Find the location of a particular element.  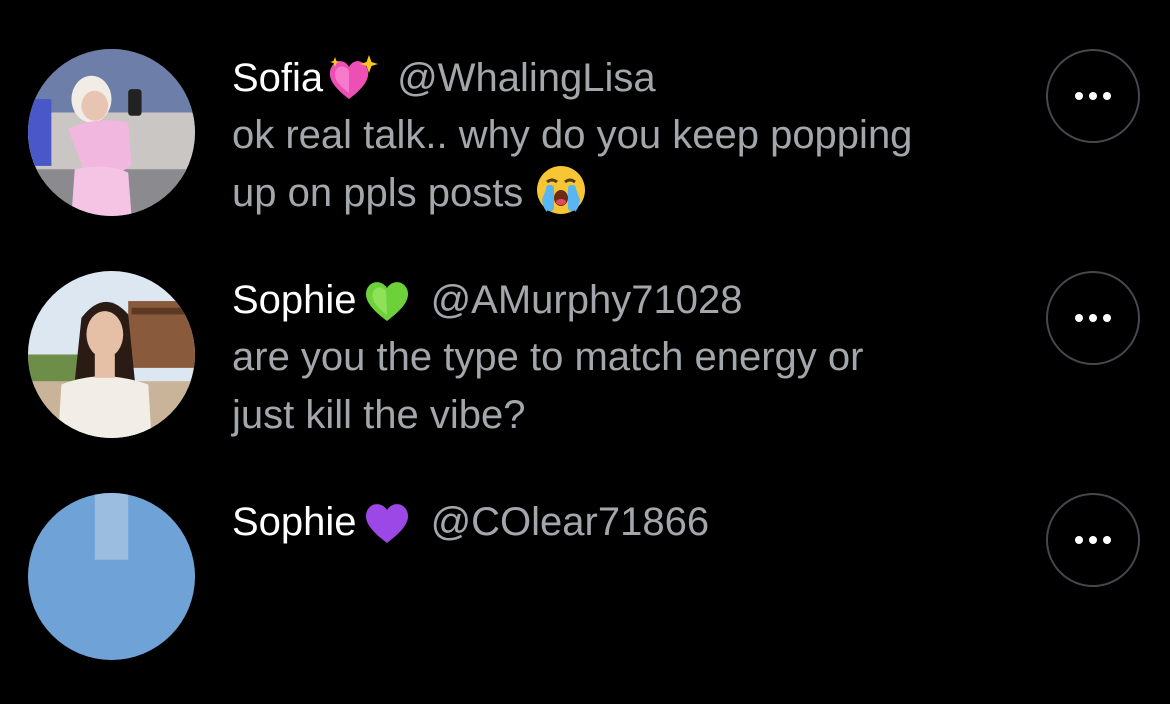

sparkling-heart-icon is located at coordinates (353, 78).